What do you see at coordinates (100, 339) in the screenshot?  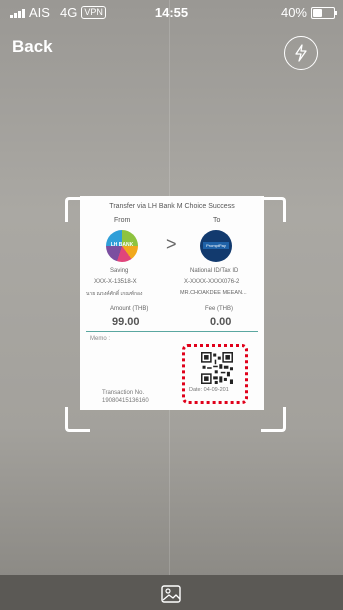 I see `memo-label: Memo :` at bounding box center [100, 339].